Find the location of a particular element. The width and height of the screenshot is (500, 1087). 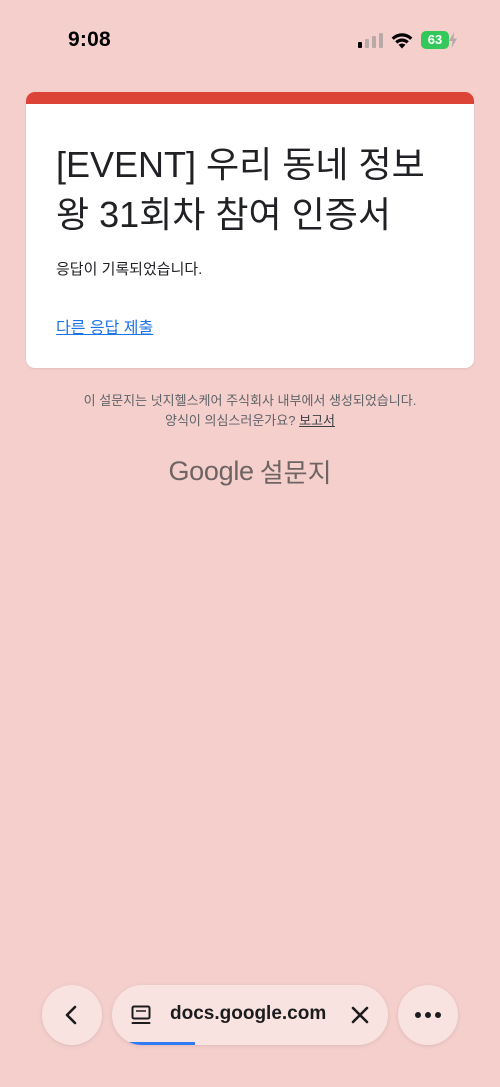

report-line: 양식이 의심스러운가요? 보고서 is located at coordinates (250, 419).